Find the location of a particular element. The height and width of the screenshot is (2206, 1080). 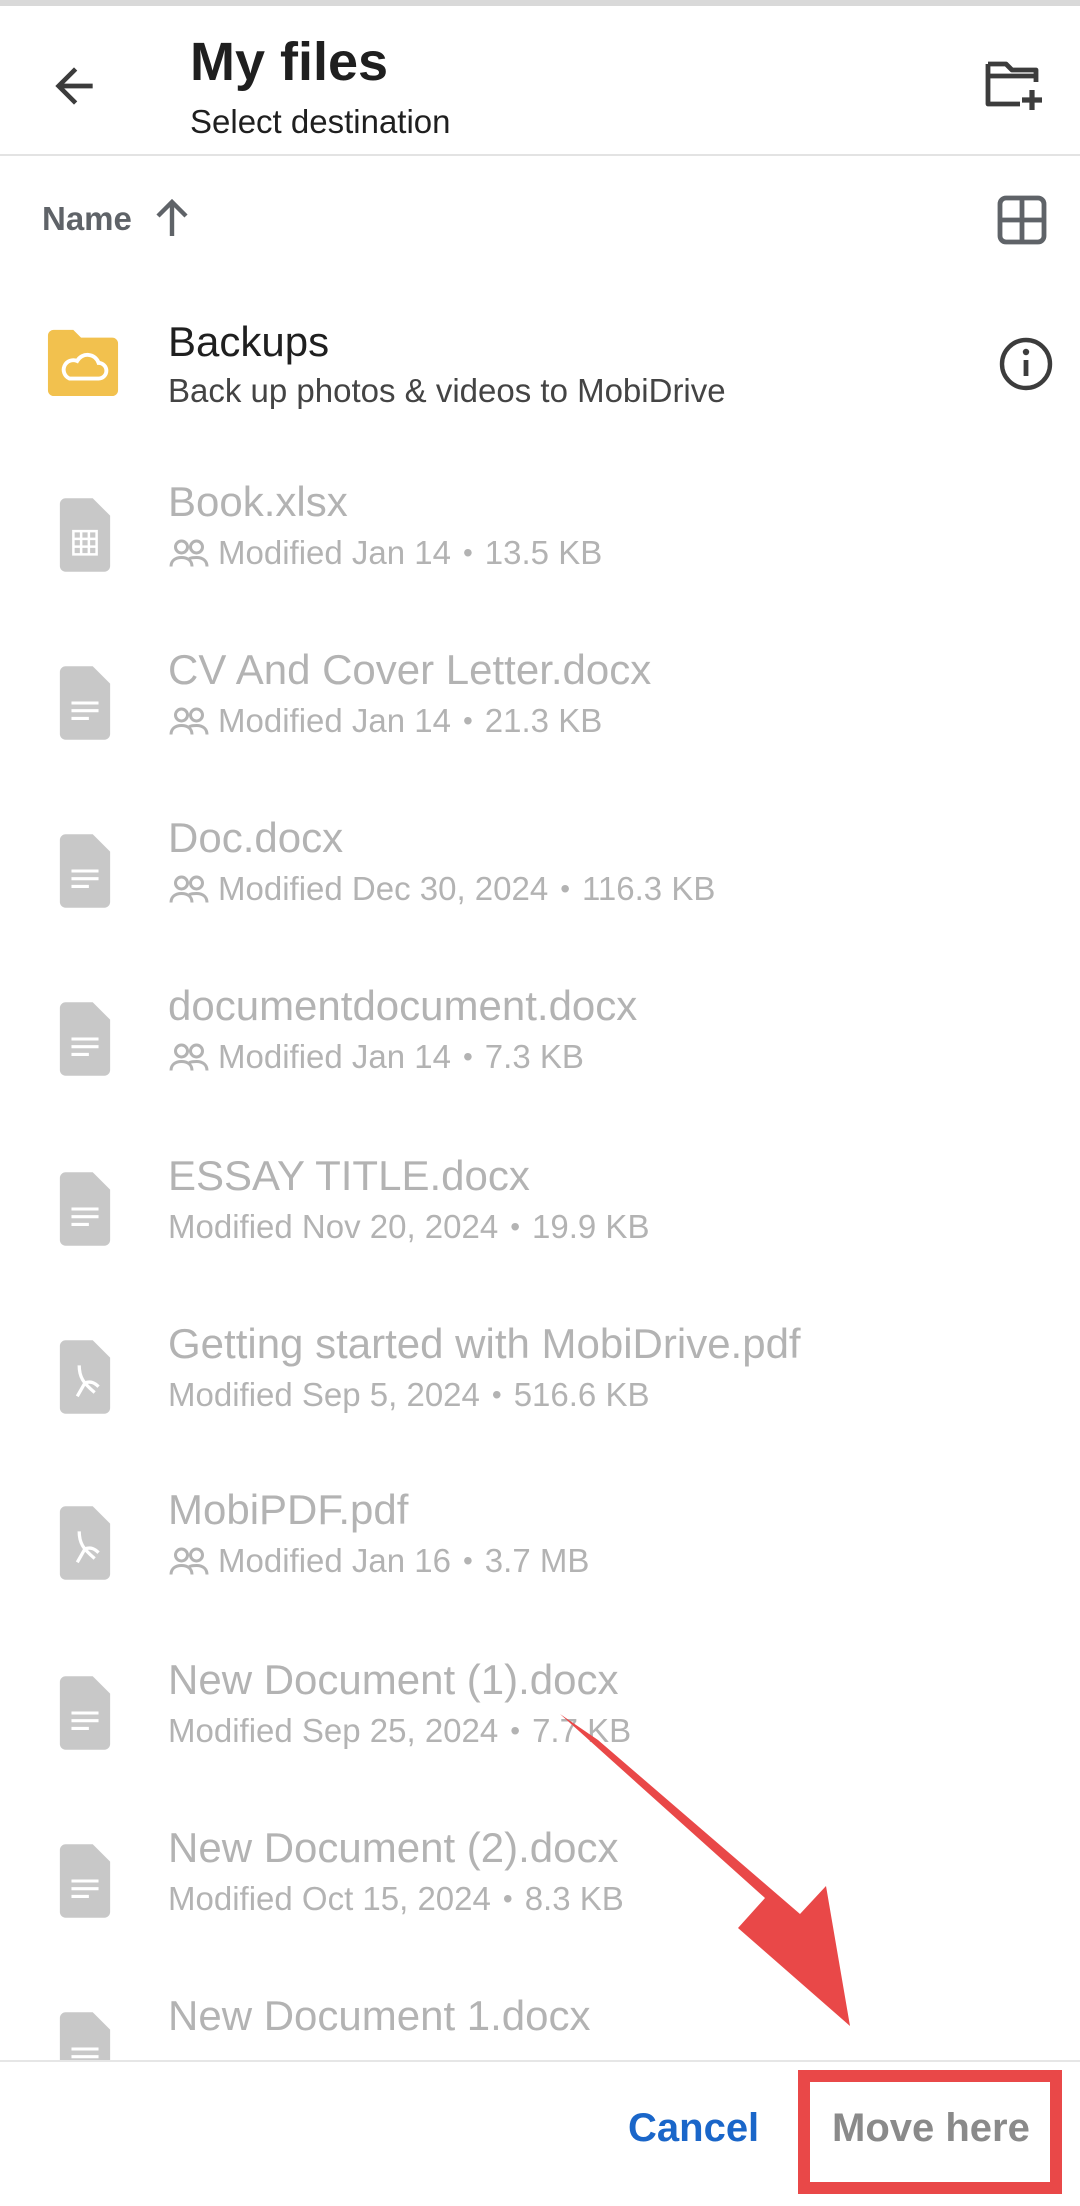

file-name: CV And Cover Letter.docx is located at coordinates (410, 669).